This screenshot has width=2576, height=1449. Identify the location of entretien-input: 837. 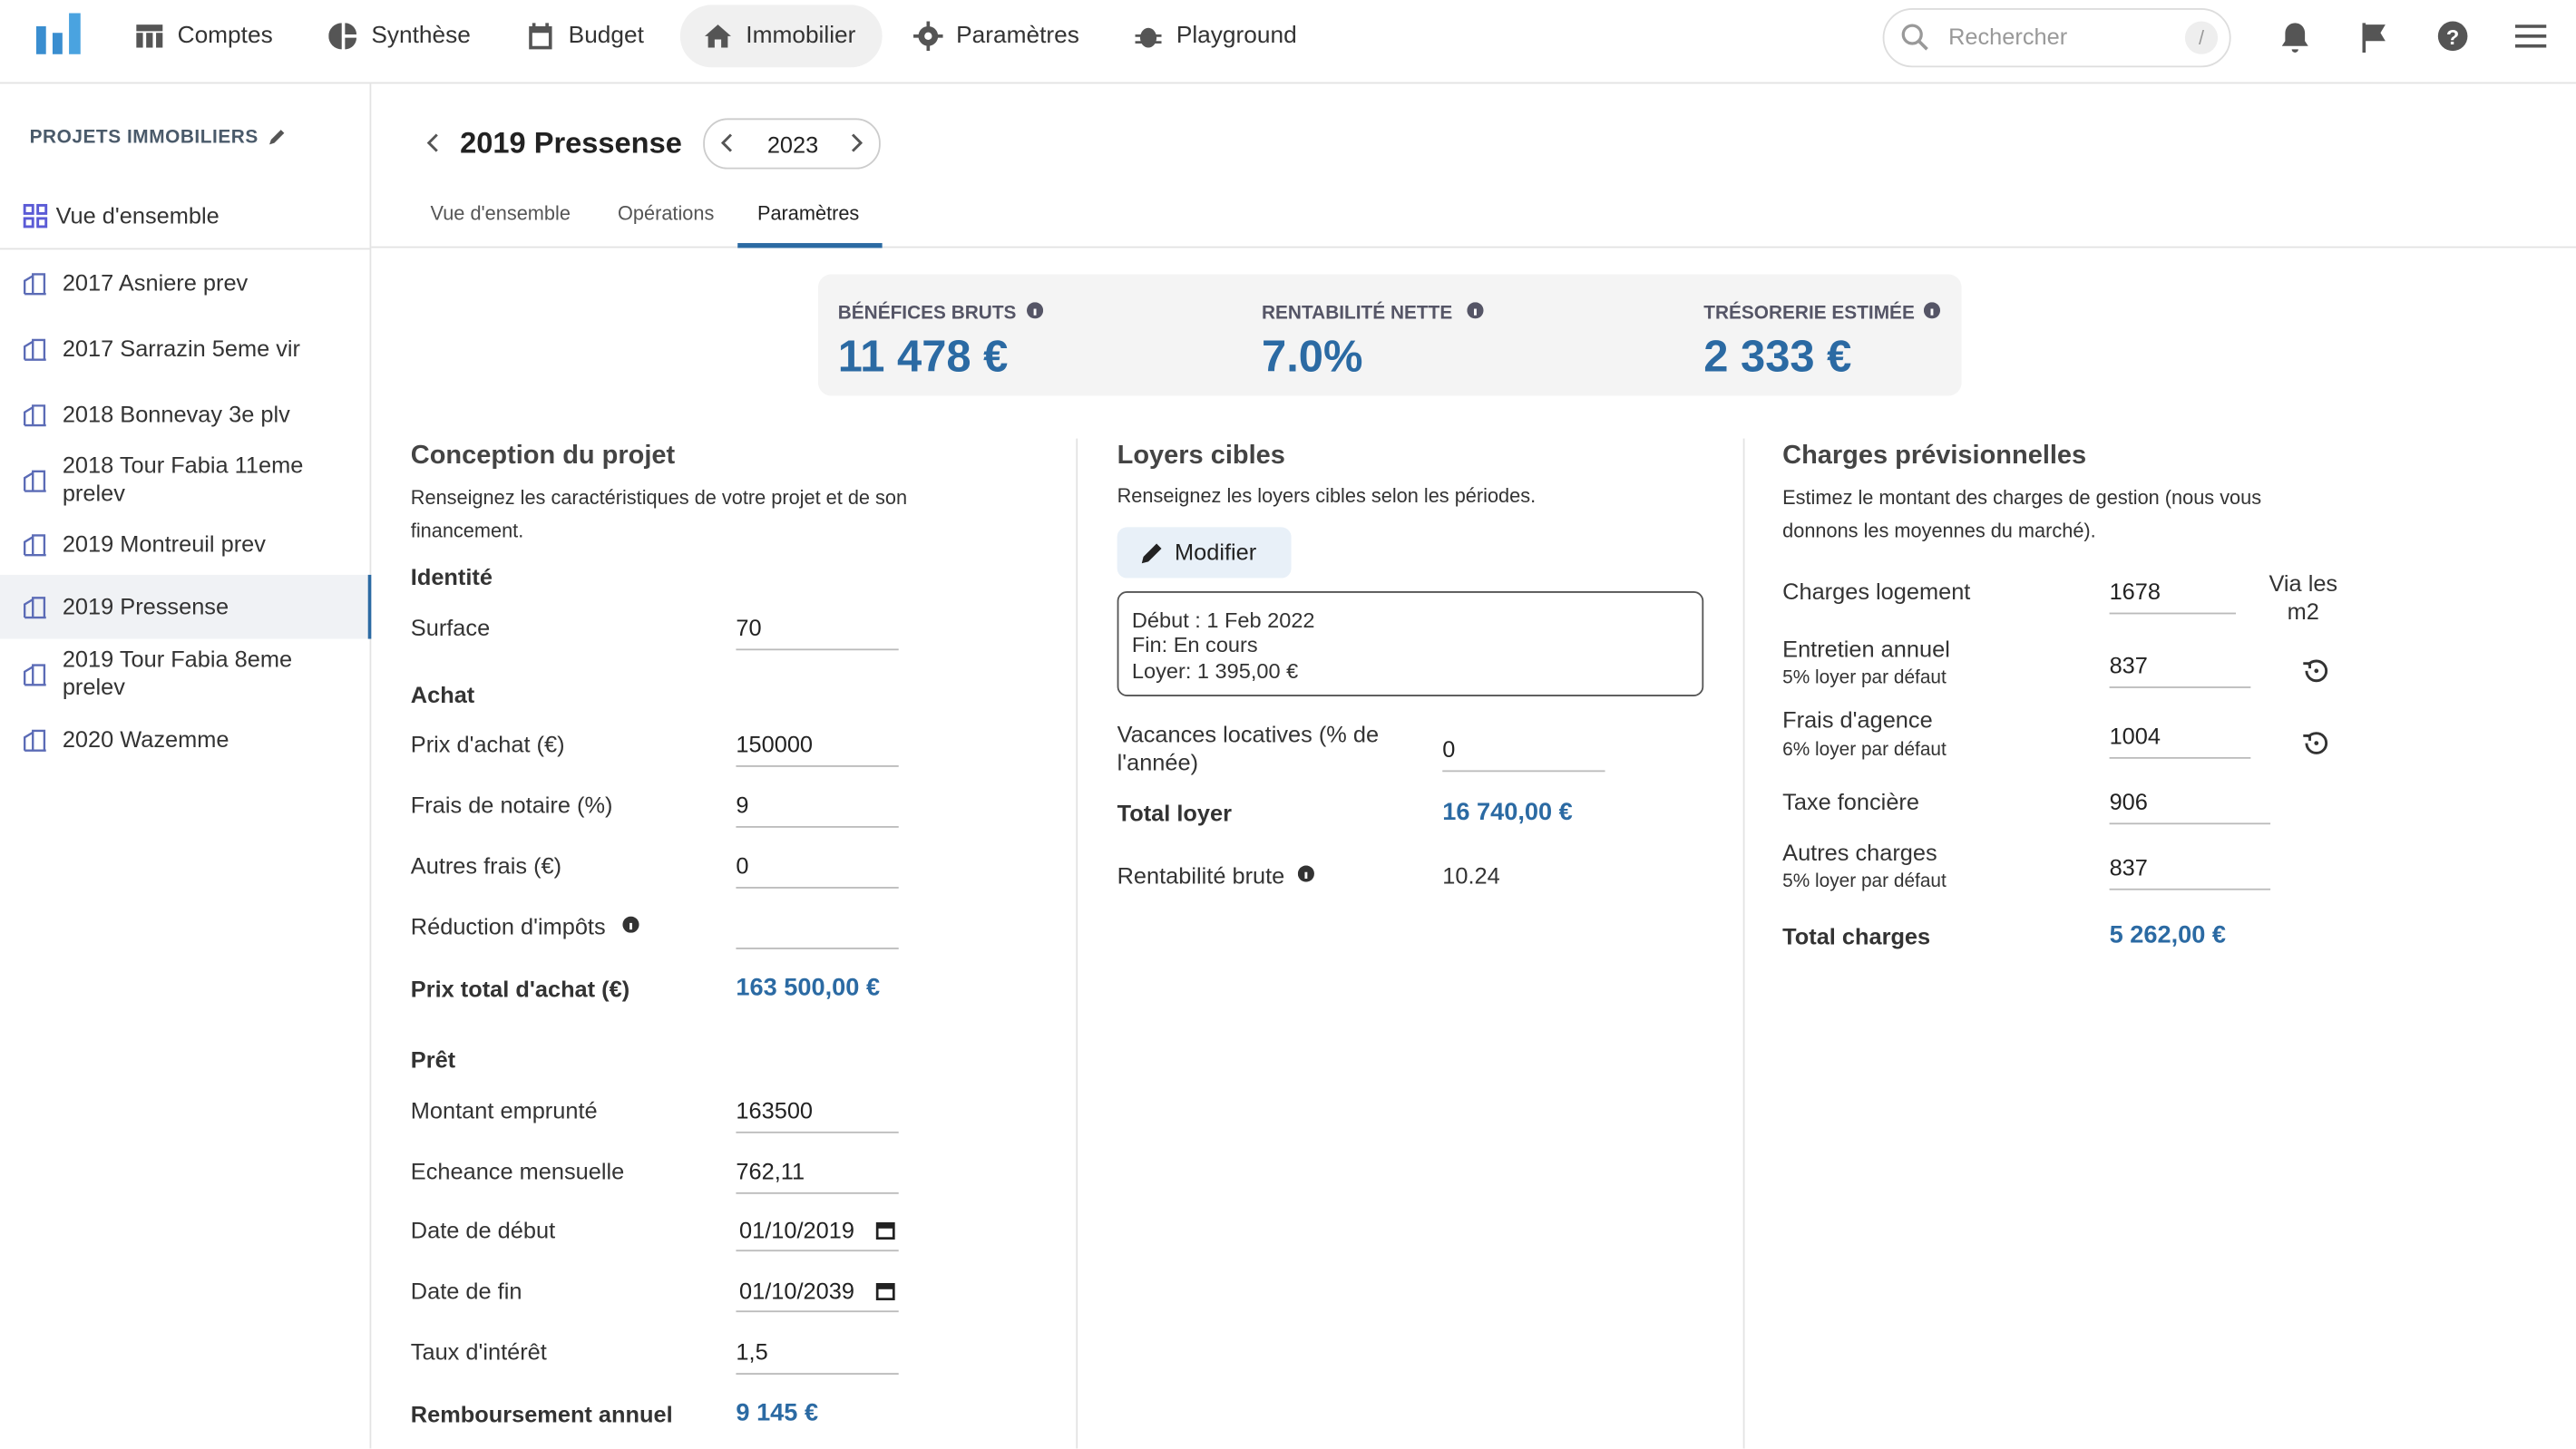
(2180, 667).